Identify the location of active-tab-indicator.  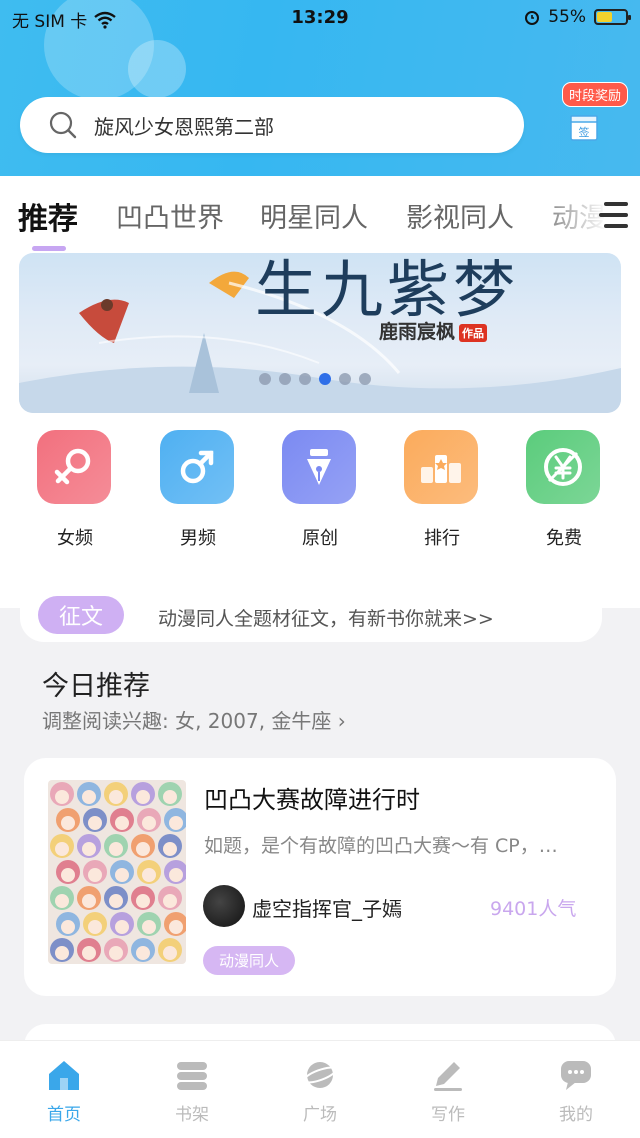
(49, 248).